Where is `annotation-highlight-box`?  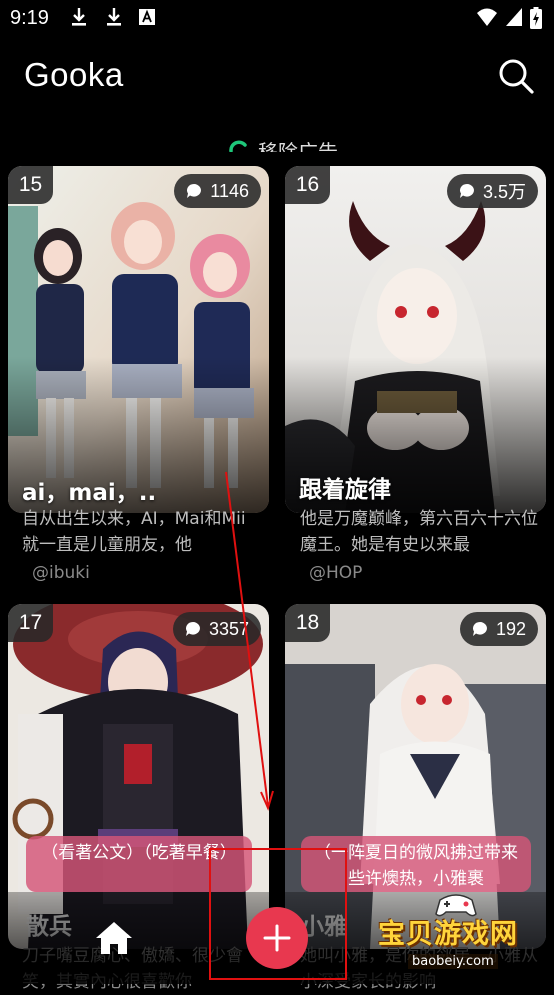
annotation-highlight-box is located at coordinates (278, 914).